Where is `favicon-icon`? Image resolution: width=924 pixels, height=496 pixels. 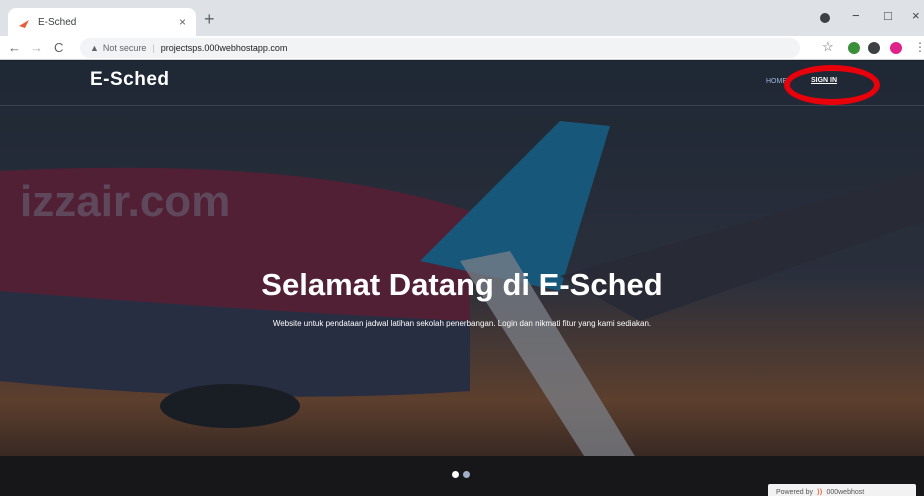
favicon-icon is located at coordinates (24, 22).